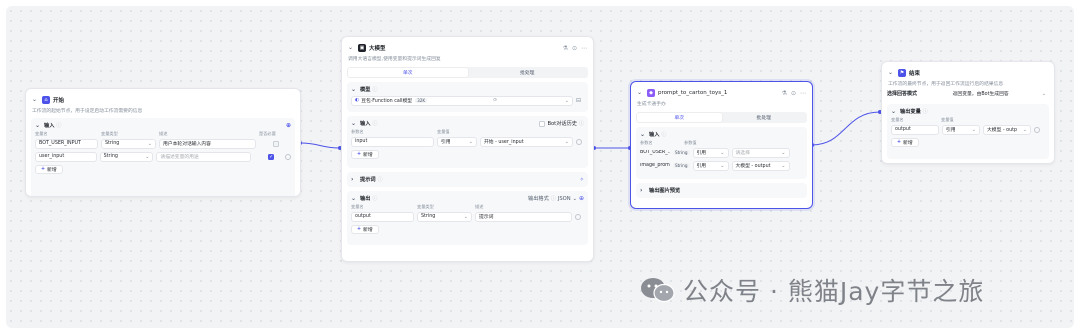 Image resolution: width=1080 pixels, height=334 pixels. Describe the element at coordinates (204, 156) in the screenshot. I see `var-desc-input: 请描述变量的用途` at that location.